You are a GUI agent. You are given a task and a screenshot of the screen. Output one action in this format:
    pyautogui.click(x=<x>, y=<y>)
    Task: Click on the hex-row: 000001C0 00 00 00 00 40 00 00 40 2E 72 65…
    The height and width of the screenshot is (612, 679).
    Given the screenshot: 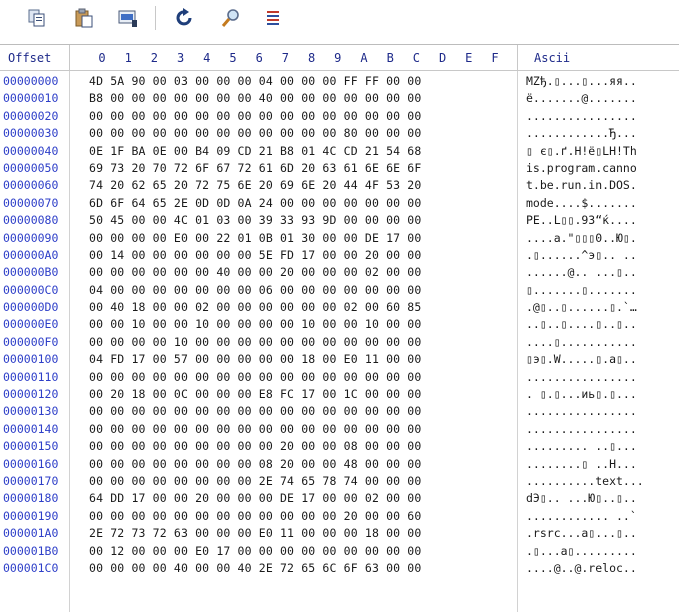 What is the action you would take?
    pyautogui.click(x=339, y=567)
    